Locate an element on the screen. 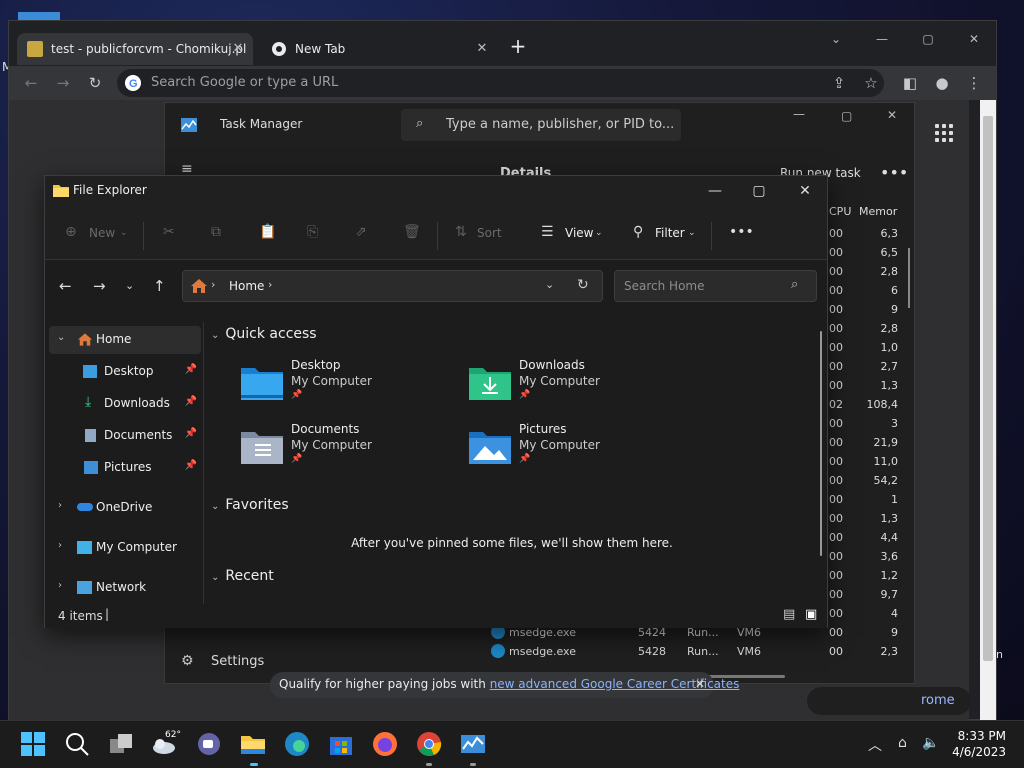 This screenshot has width=1024, height=768. tab-chomikuj: test - publicforcvm - Chomikuj.pl ✕ is located at coordinates (135, 49).